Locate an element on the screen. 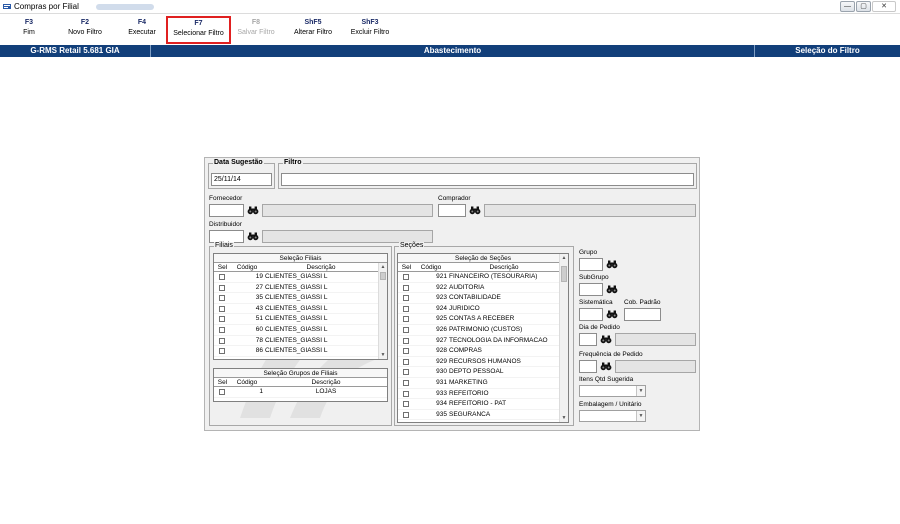 The height and width of the screenshot is (524, 900). freq-pedido-search-icon is located at coordinates (606, 366).